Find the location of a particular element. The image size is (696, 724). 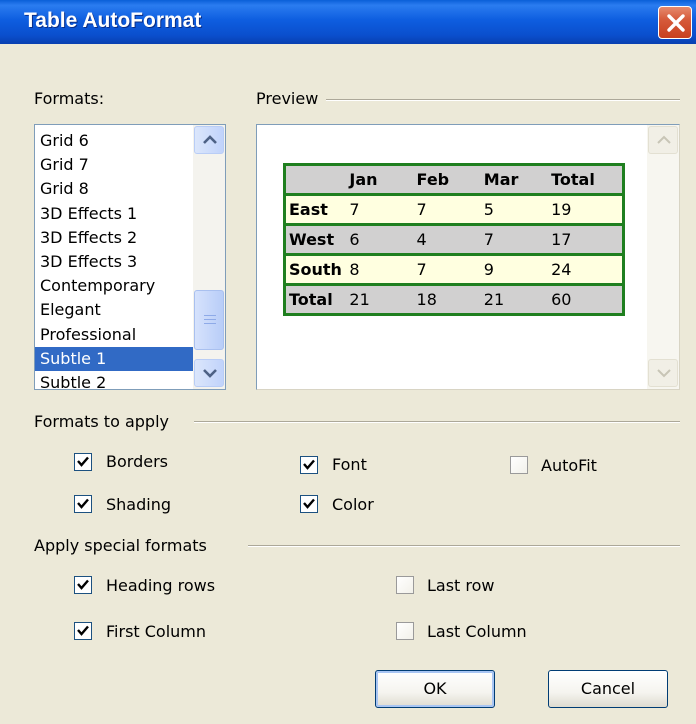

preview-row-header-cell: Total is located at coordinates (315, 299).